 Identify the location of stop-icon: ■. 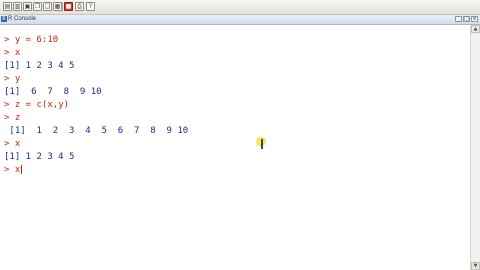
(68, 6).